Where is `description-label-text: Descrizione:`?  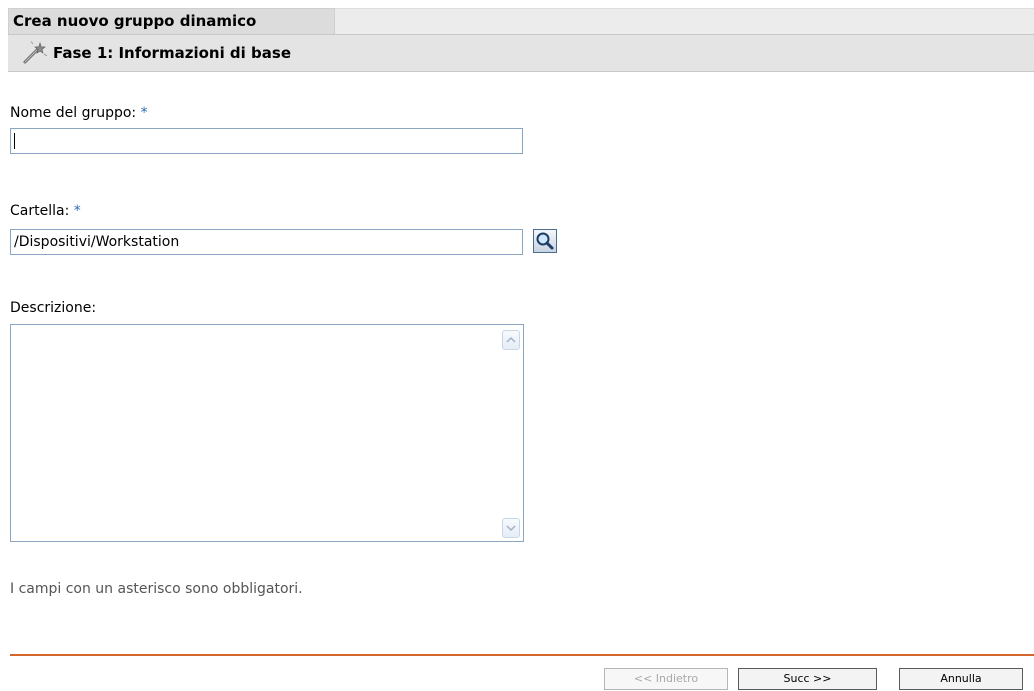
description-label-text: Descrizione: is located at coordinates (53, 308).